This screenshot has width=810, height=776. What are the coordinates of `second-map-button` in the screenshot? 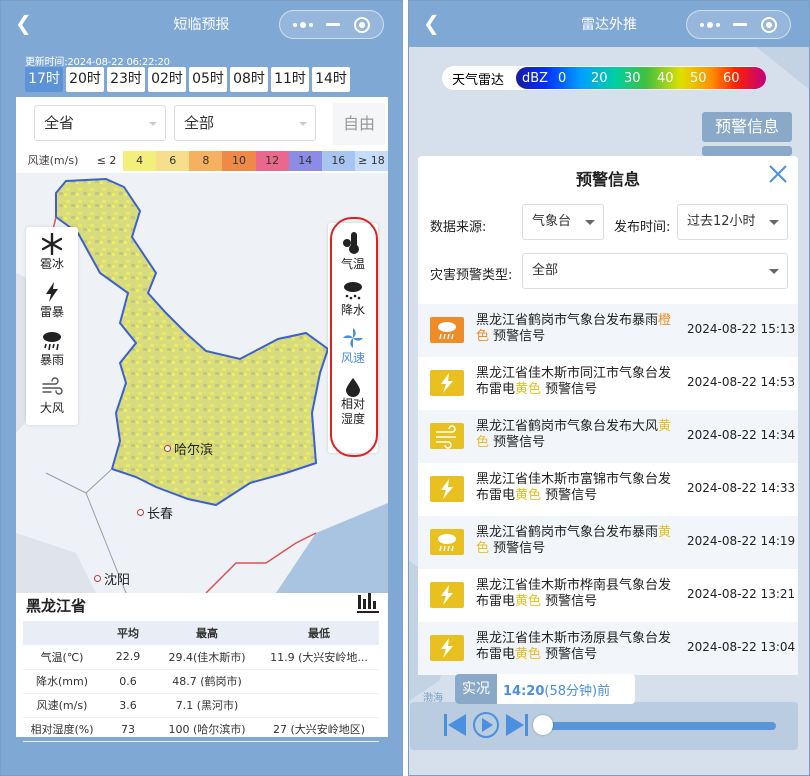 It's located at (747, 151).